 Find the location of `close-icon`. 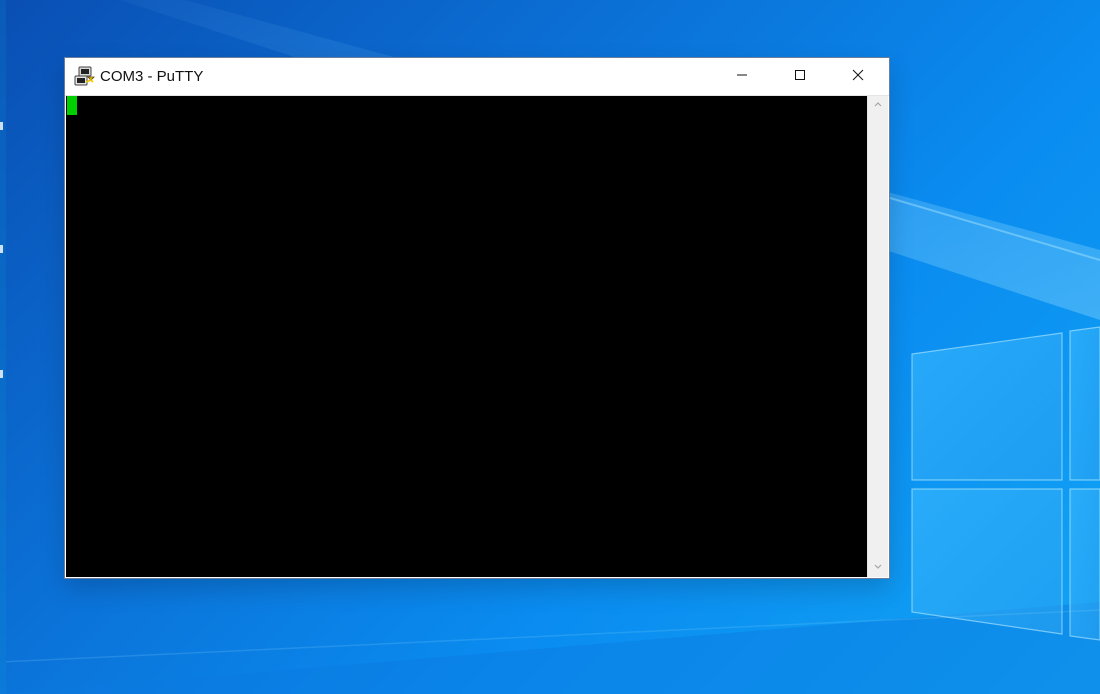

close-icon is located at coordinates (858, 77).